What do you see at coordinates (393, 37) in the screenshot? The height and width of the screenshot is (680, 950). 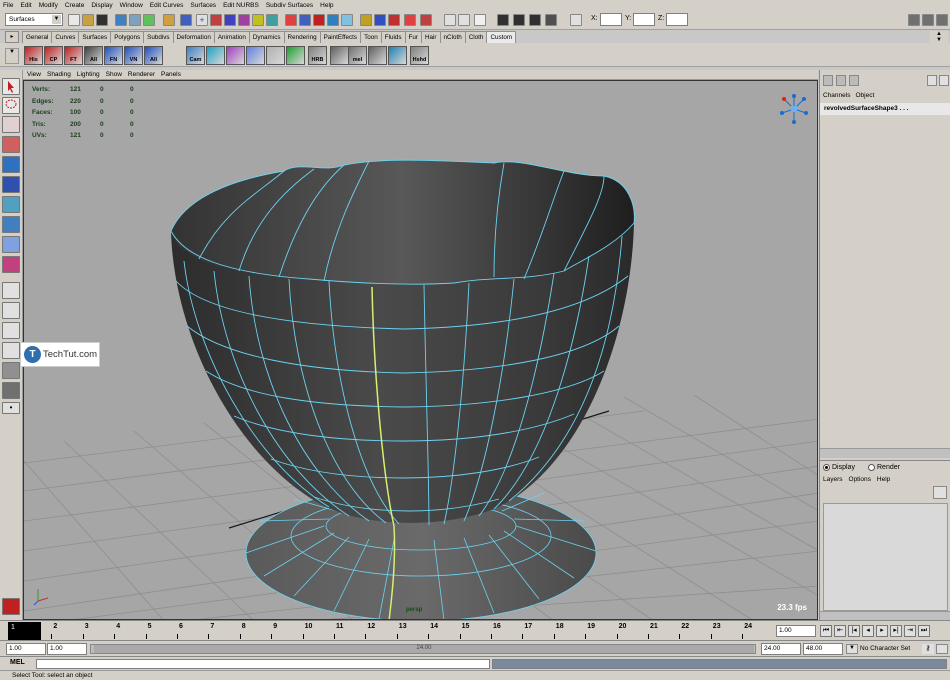 I see `shelf-tab-fluids: Fluids` at bounding box center [393, 37].